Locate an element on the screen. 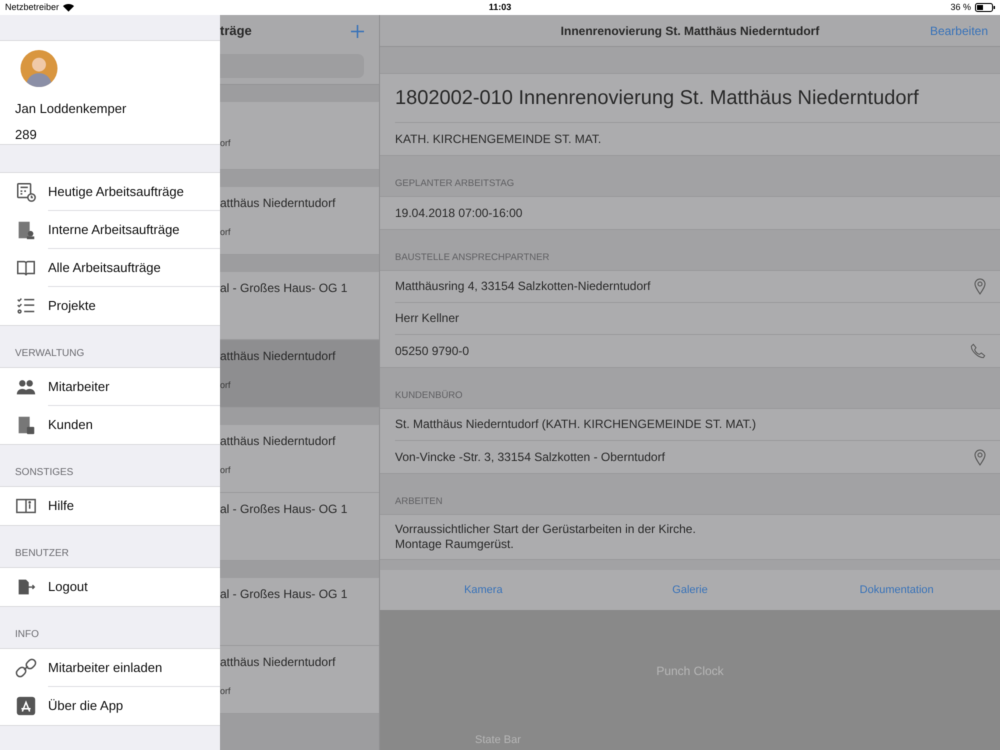 The height and width of the screenshot is (750, 1000). detail-value: Matthäusring 4, 33154 Salzkotten-Niederntudorf is located at coordinates (523, 286).